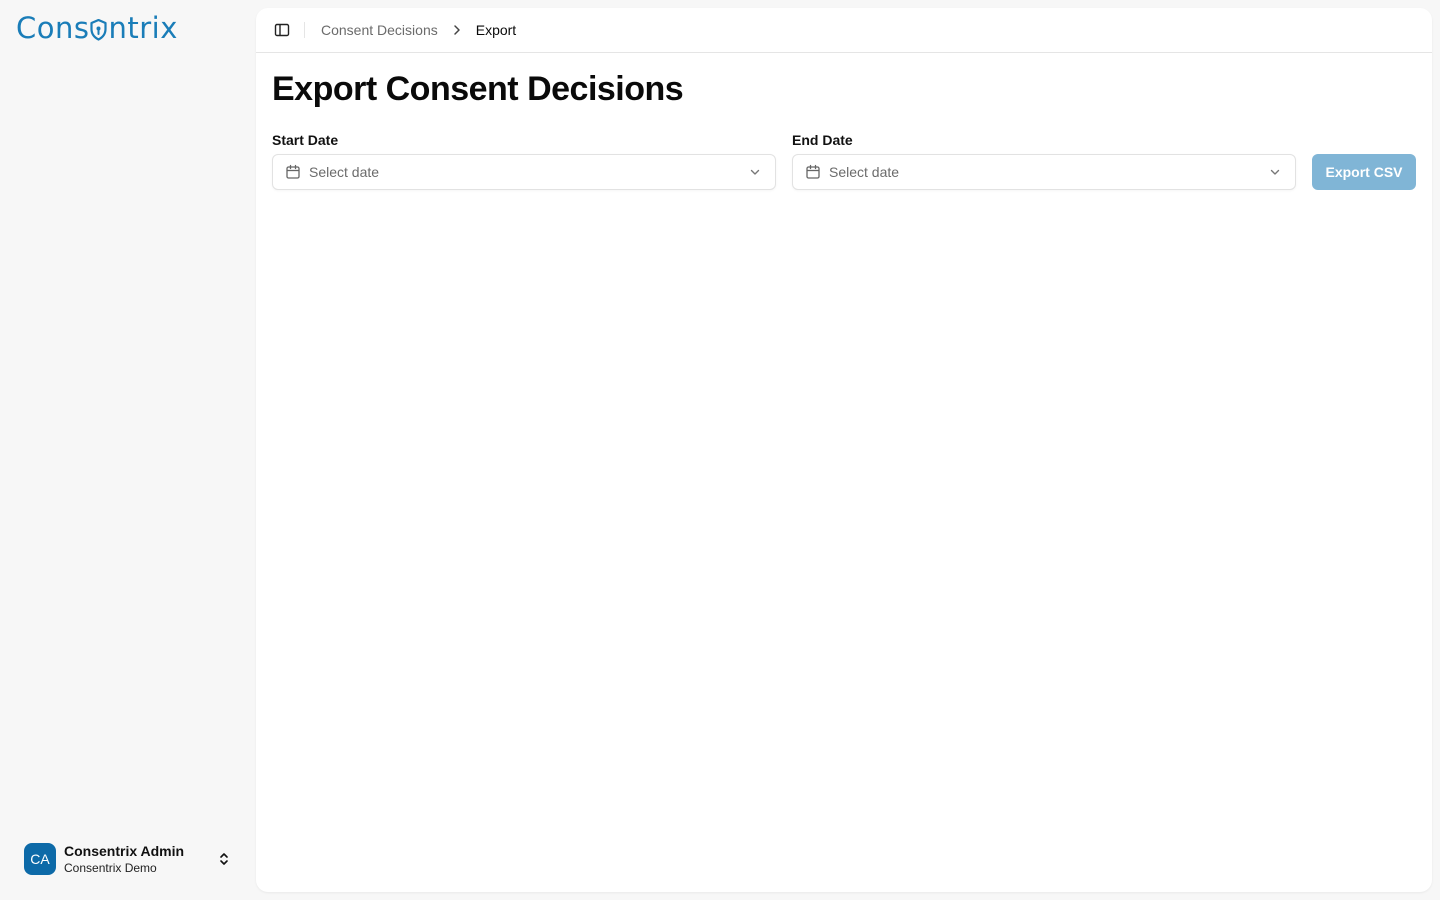 The height and width of the screenshot is (900, 1440). Describe the element at coordinates (457, 30) in the screenshot. I see `chevron-right-icon` at that location.